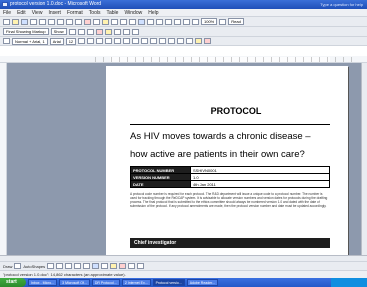  I want to click on menu-edit: Edit, so click(21, 12).